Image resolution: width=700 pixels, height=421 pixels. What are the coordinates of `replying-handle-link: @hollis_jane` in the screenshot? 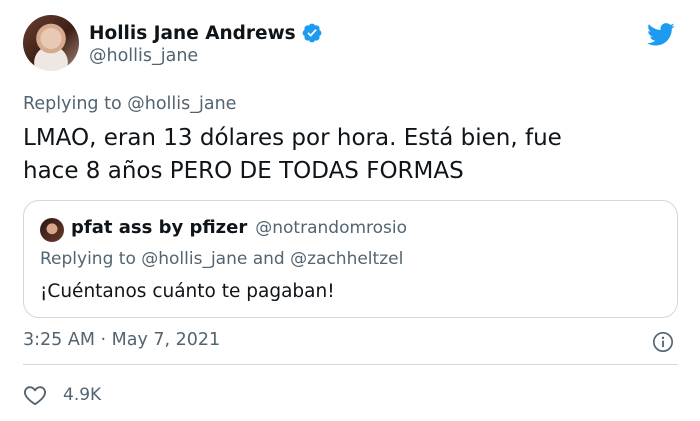 It's located at (181, 104).